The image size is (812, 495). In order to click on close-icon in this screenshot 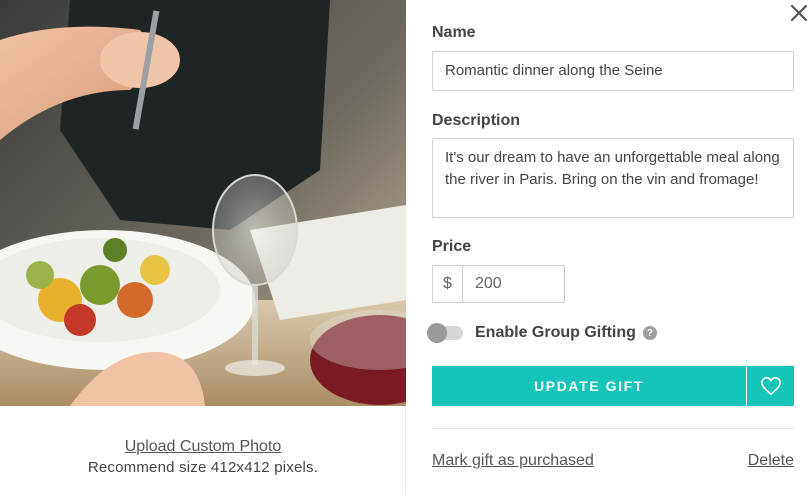, I will do `click(799, 13)`.